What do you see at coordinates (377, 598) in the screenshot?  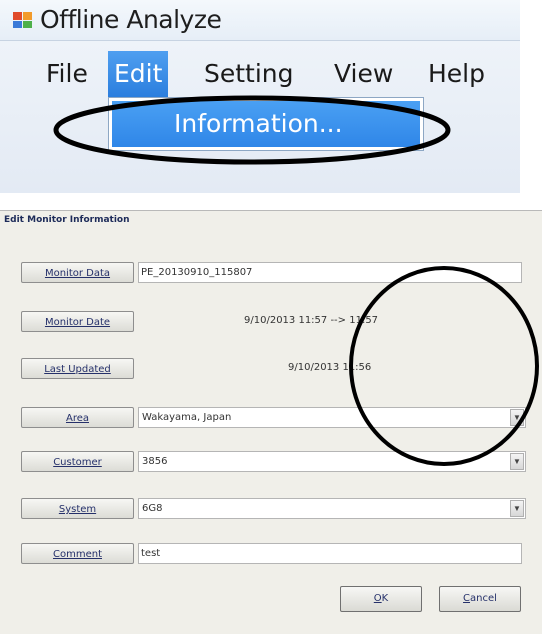 I see `ok-mnemonic: O` at bounding box center [377, 598].